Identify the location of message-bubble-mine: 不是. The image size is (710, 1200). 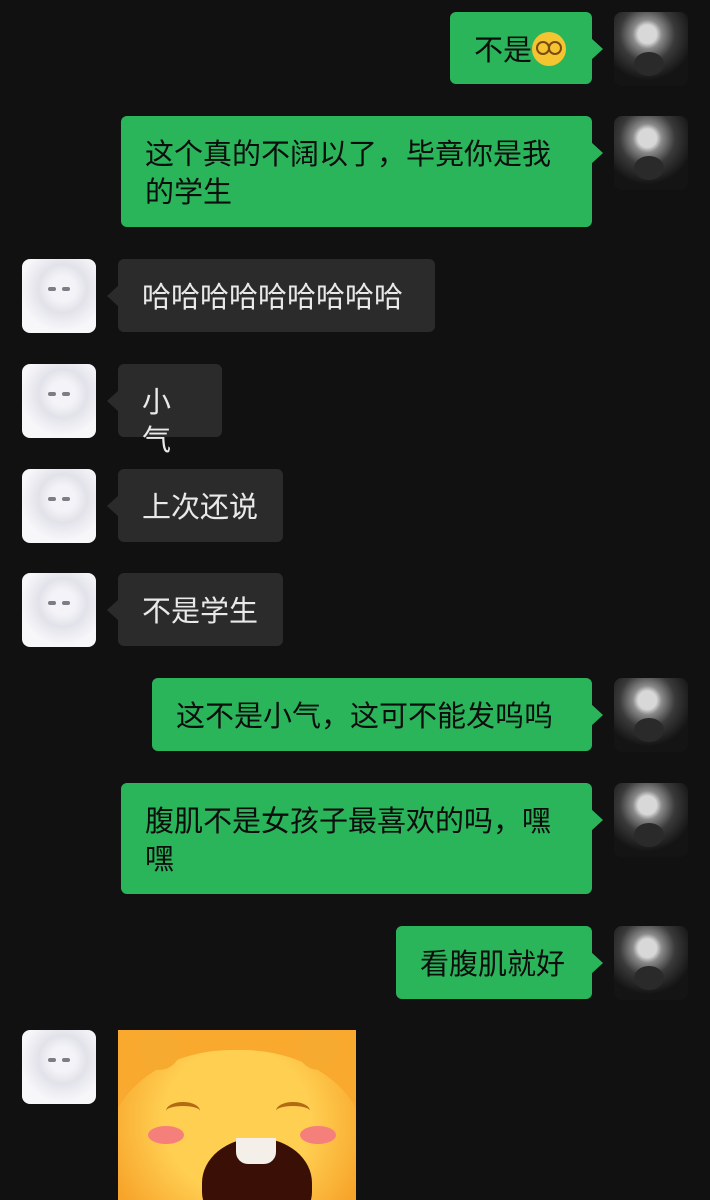
(526, 48).